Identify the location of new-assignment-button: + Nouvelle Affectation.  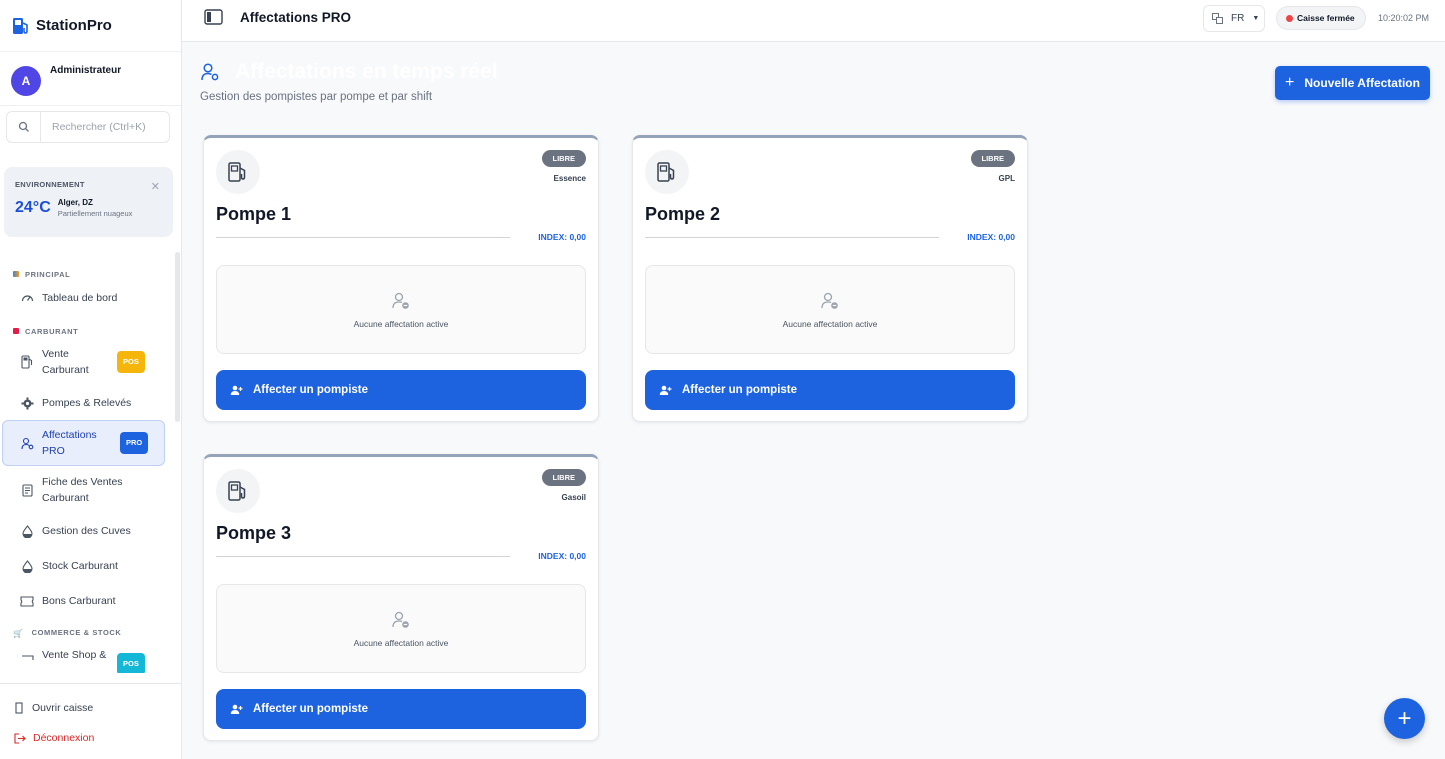
(1352, 83).